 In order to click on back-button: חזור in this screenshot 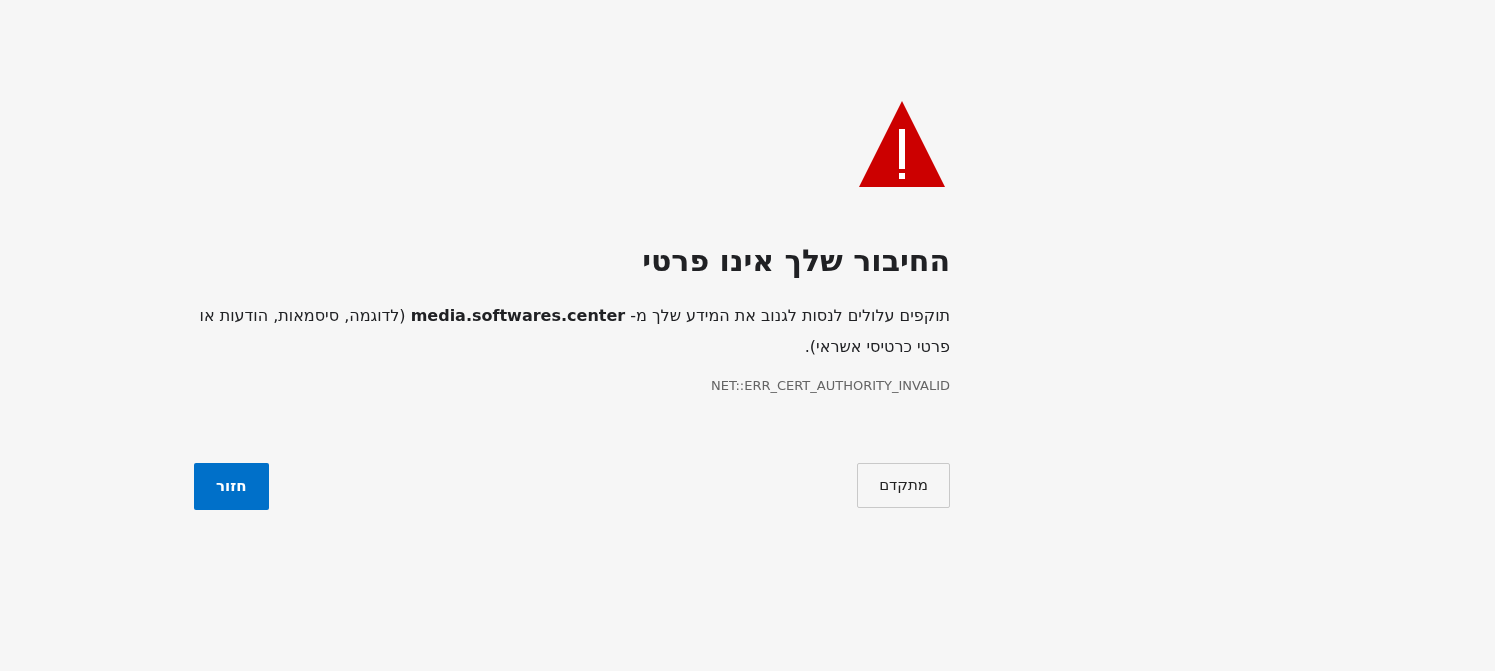, I will do `click(231, 486)`.